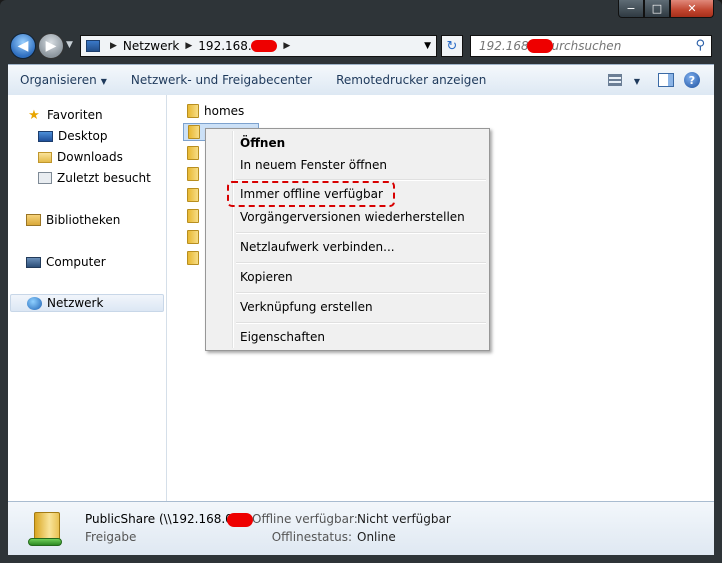 The width and height of the screenshot is (722, 563). I want to click on nav-label: Desktop, so click(83, 136).